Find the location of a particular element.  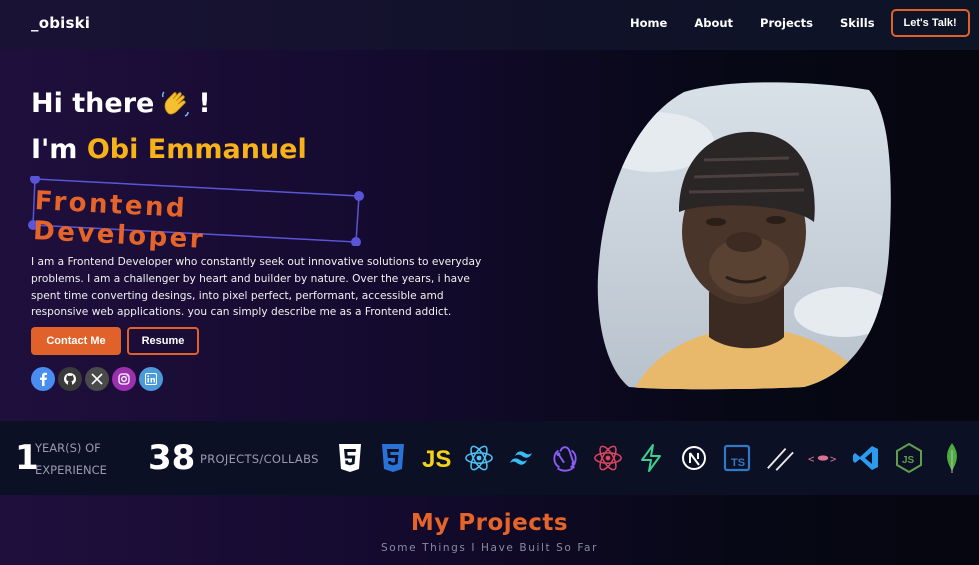

x-icon is located at coordinates (97, 379).